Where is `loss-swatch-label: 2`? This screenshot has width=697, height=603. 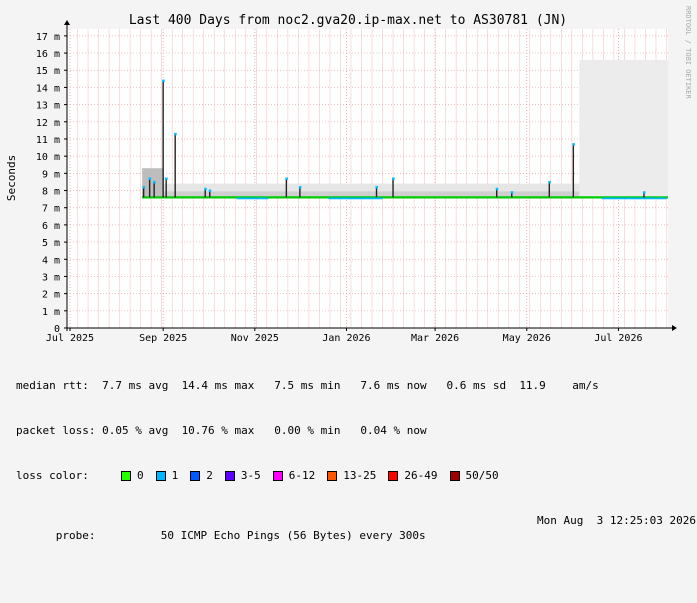
loss-swatch-label: 2 is located at coordinates (209, 475).